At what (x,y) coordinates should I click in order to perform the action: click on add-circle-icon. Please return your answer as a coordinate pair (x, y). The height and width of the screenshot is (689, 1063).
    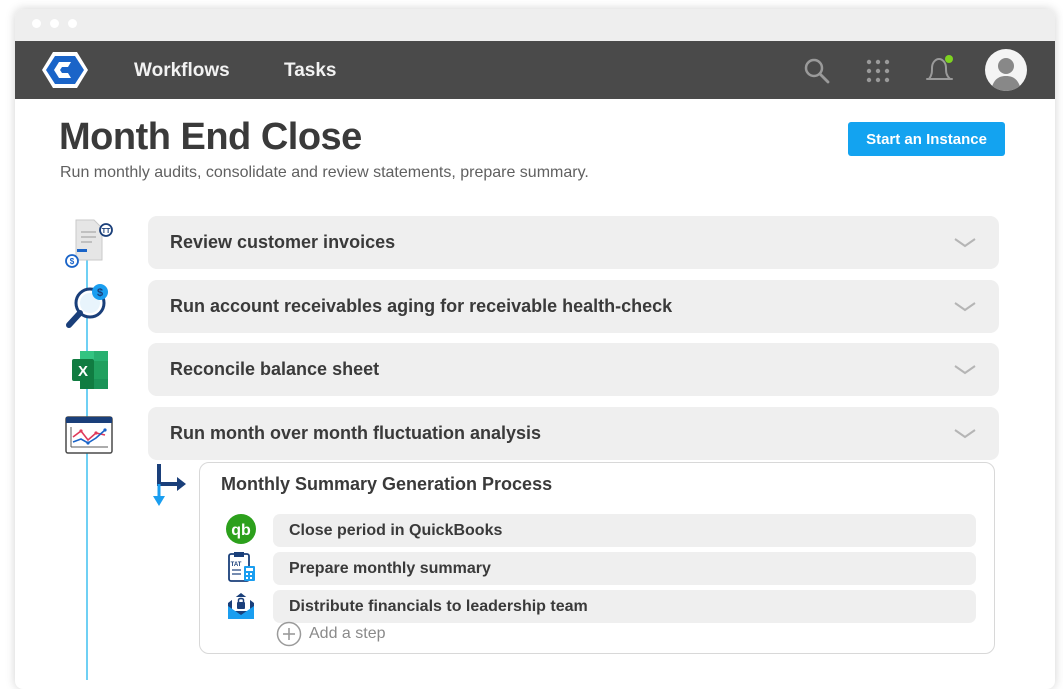
    Looking at the image, I should click on (289, 634).